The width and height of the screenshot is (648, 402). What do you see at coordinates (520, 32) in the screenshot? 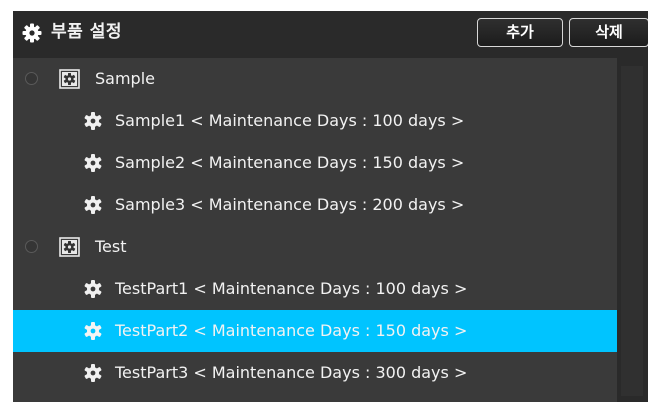
I see `add-button: 추가` at bounding box center [520, 32].